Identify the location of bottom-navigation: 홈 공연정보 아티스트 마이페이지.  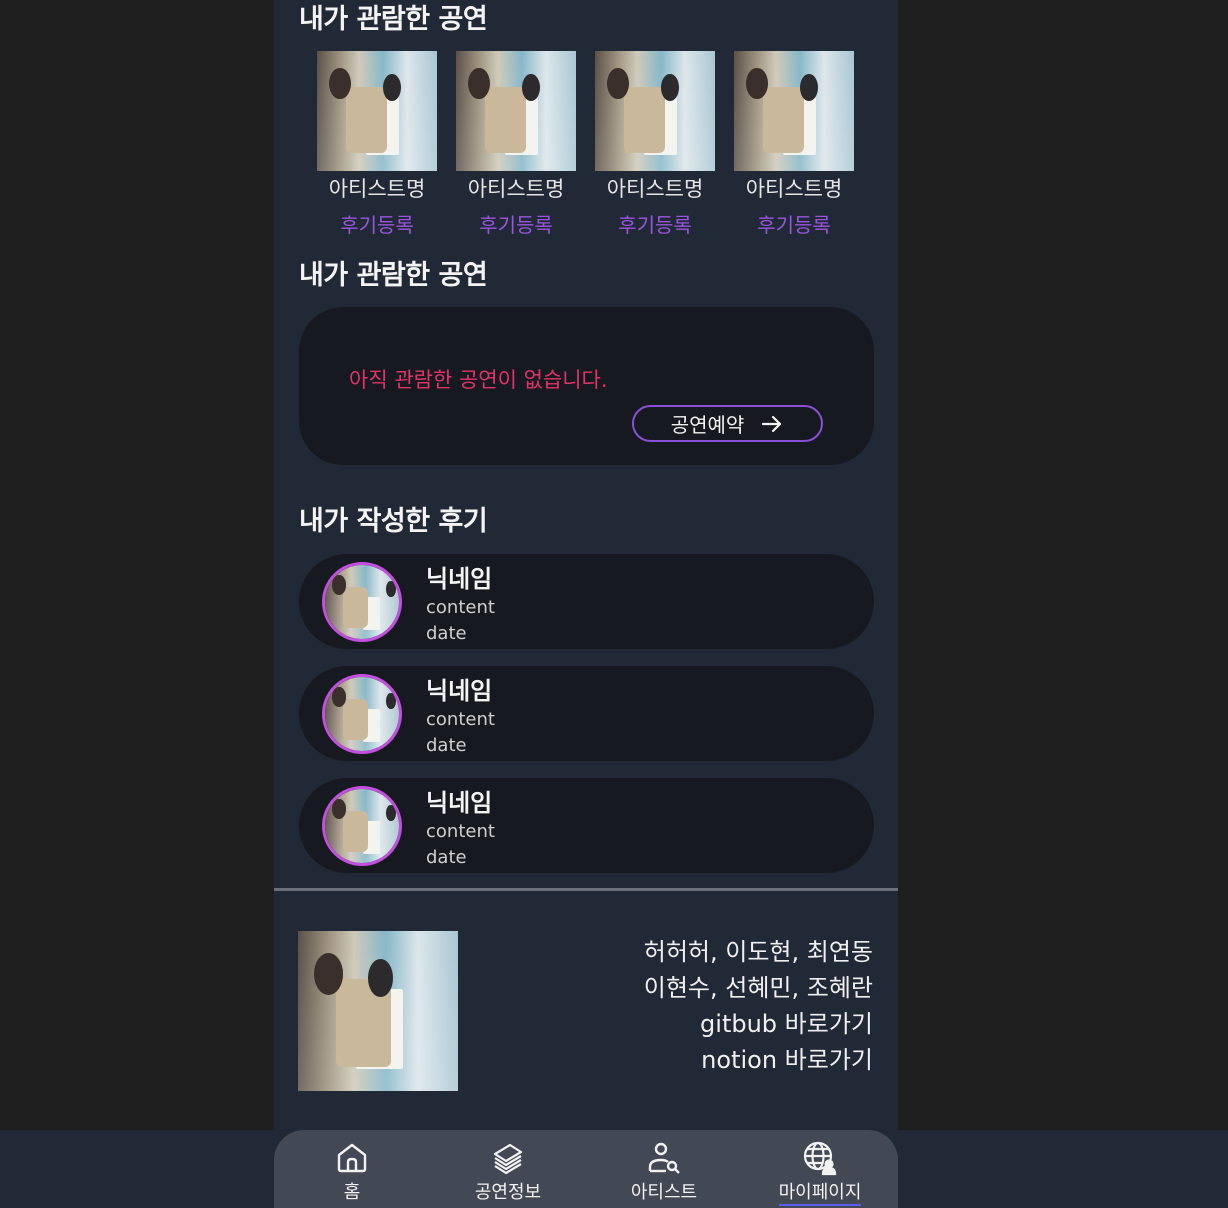
(586, 1169).